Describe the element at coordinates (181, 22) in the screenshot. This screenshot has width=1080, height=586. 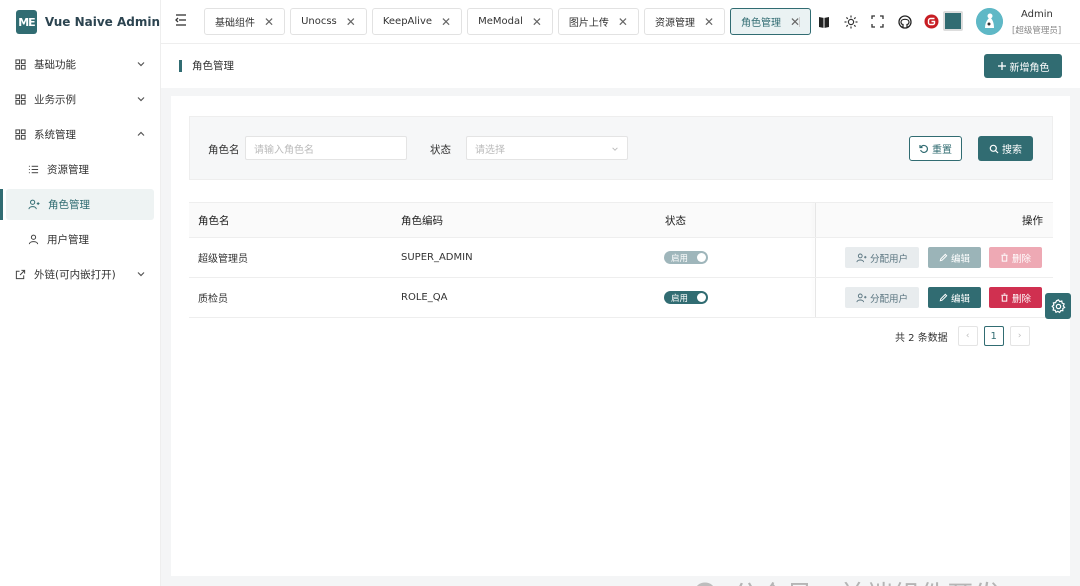
I see `menu-fold-icon` at that location.